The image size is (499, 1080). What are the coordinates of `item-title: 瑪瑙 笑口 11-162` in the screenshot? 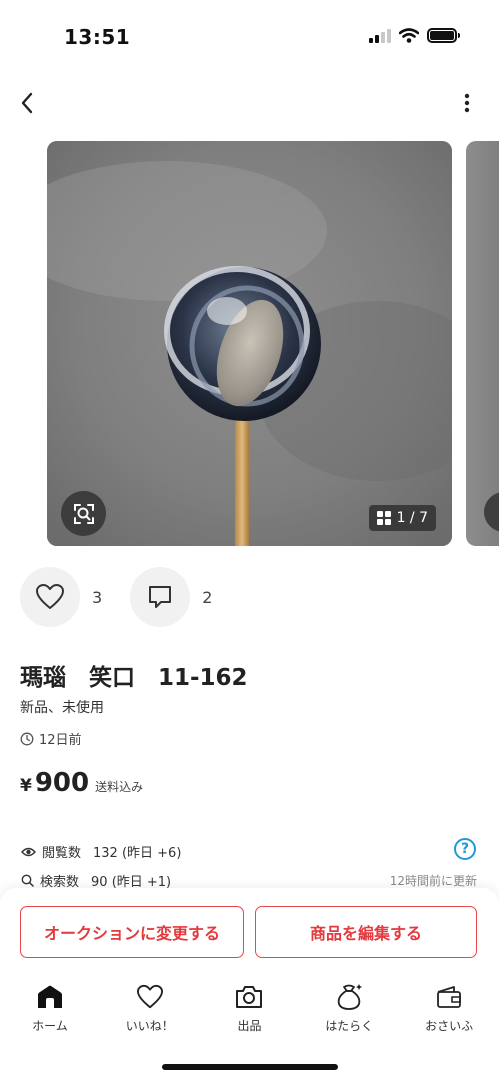 It's located at (134, 678).